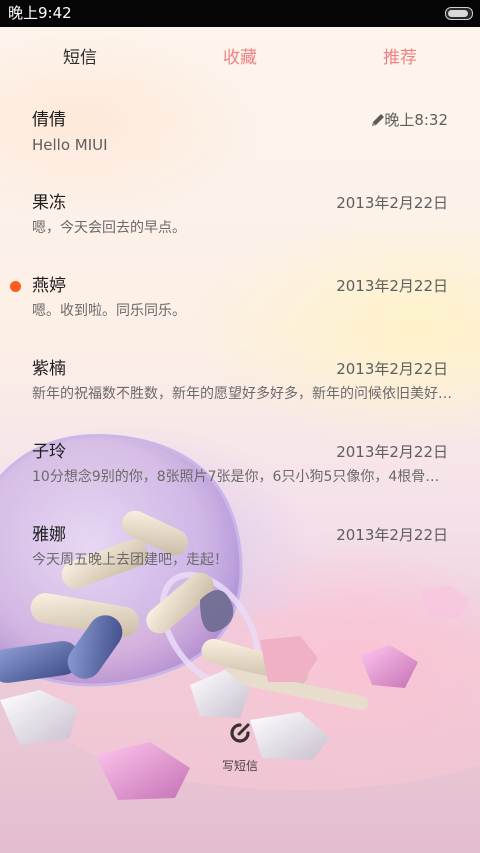 The height and width of the screenshot is (853, 480). What do you see at coordinates (242, 477) in the screenshot?
I see `message-preview: 10分想念9别的你，8张照片7张是你，6只小狗5只像你，4根骨头3根给你` at bounding box center [242, 477].